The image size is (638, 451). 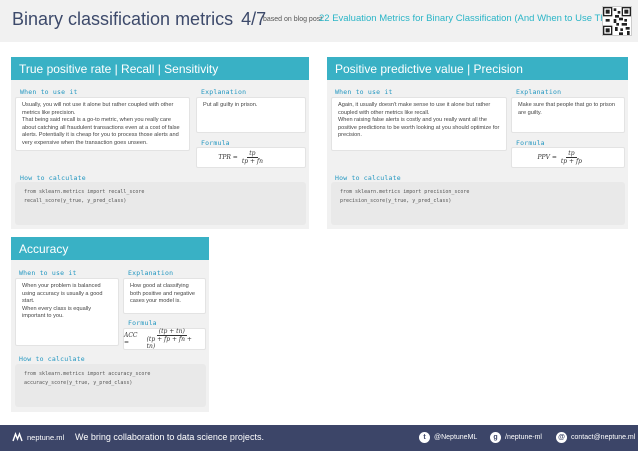 I want to click on ppv-formula: PPV = tp tp + fp, so click(x=568, y=157).